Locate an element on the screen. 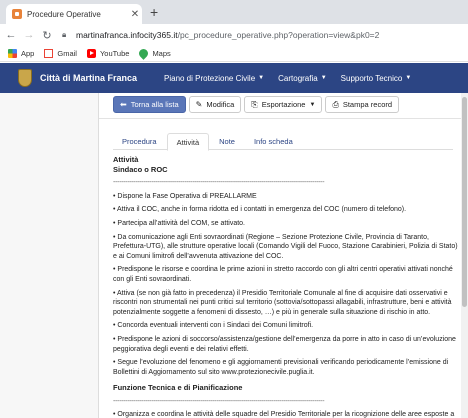 The image size is (468, 418). tab-attivita: Attività is located at coordinates (188, 142).